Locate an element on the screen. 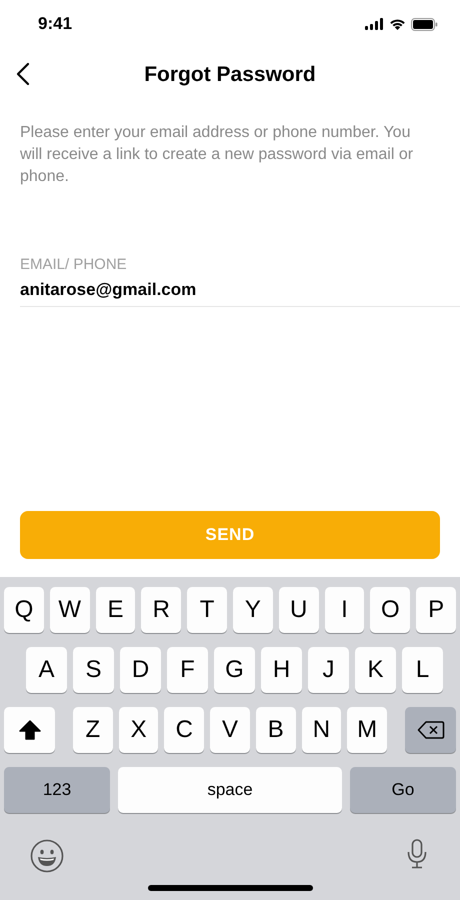  delete-key is located at coordinates (430, 730).